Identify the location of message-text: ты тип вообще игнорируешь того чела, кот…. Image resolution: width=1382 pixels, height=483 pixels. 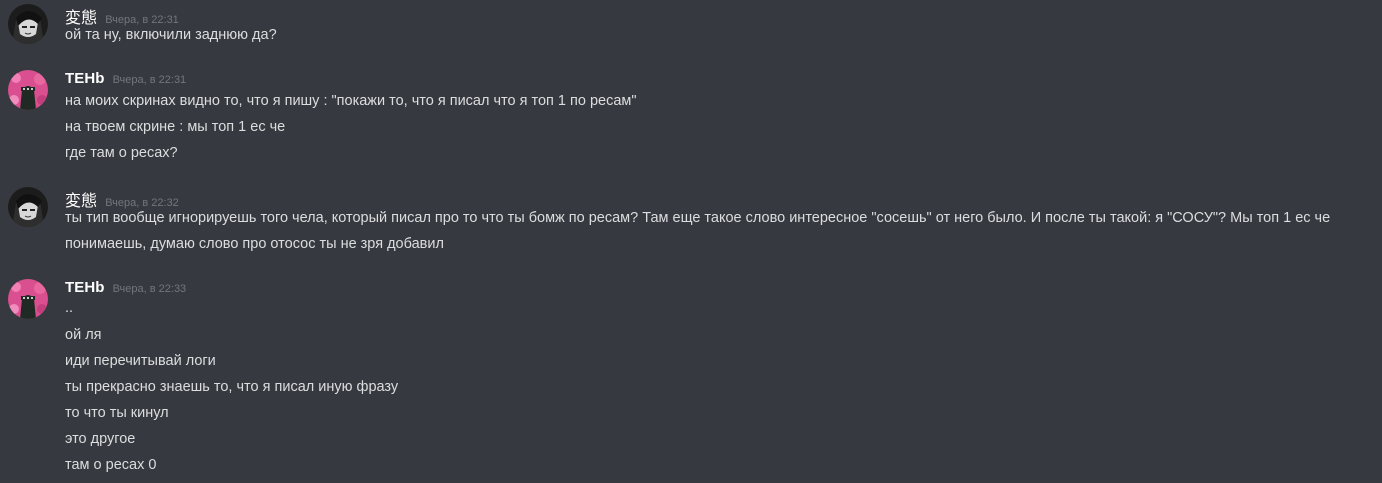
(698, 231).